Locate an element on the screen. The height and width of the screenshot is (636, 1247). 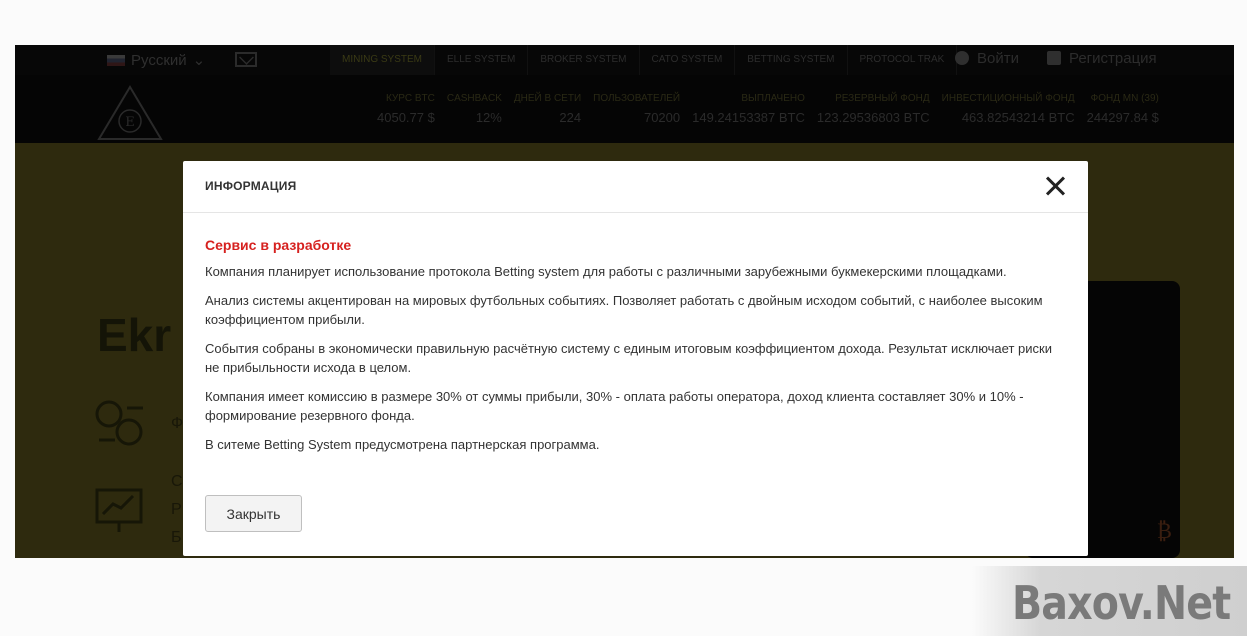
stat-users: ПОЛЬЗОВАТЕЛЕЙ 70200 is located at coordinates (637, 109).